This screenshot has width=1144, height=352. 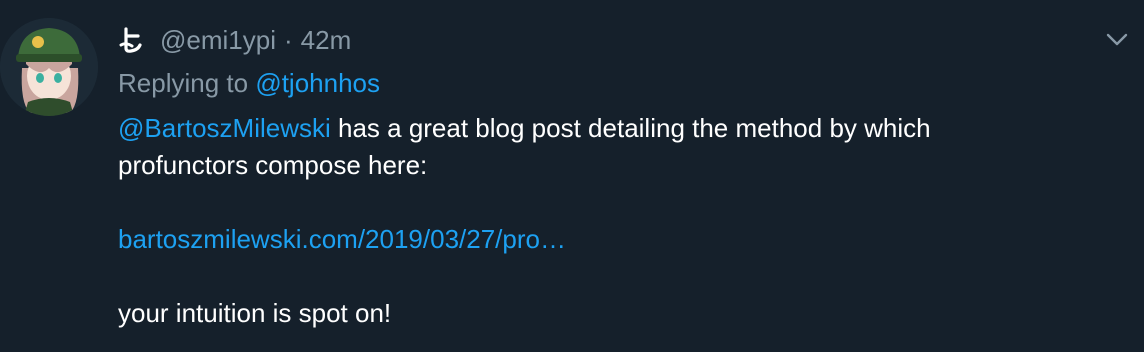 I want to click on avatar-image, so click(x=49, y=67).